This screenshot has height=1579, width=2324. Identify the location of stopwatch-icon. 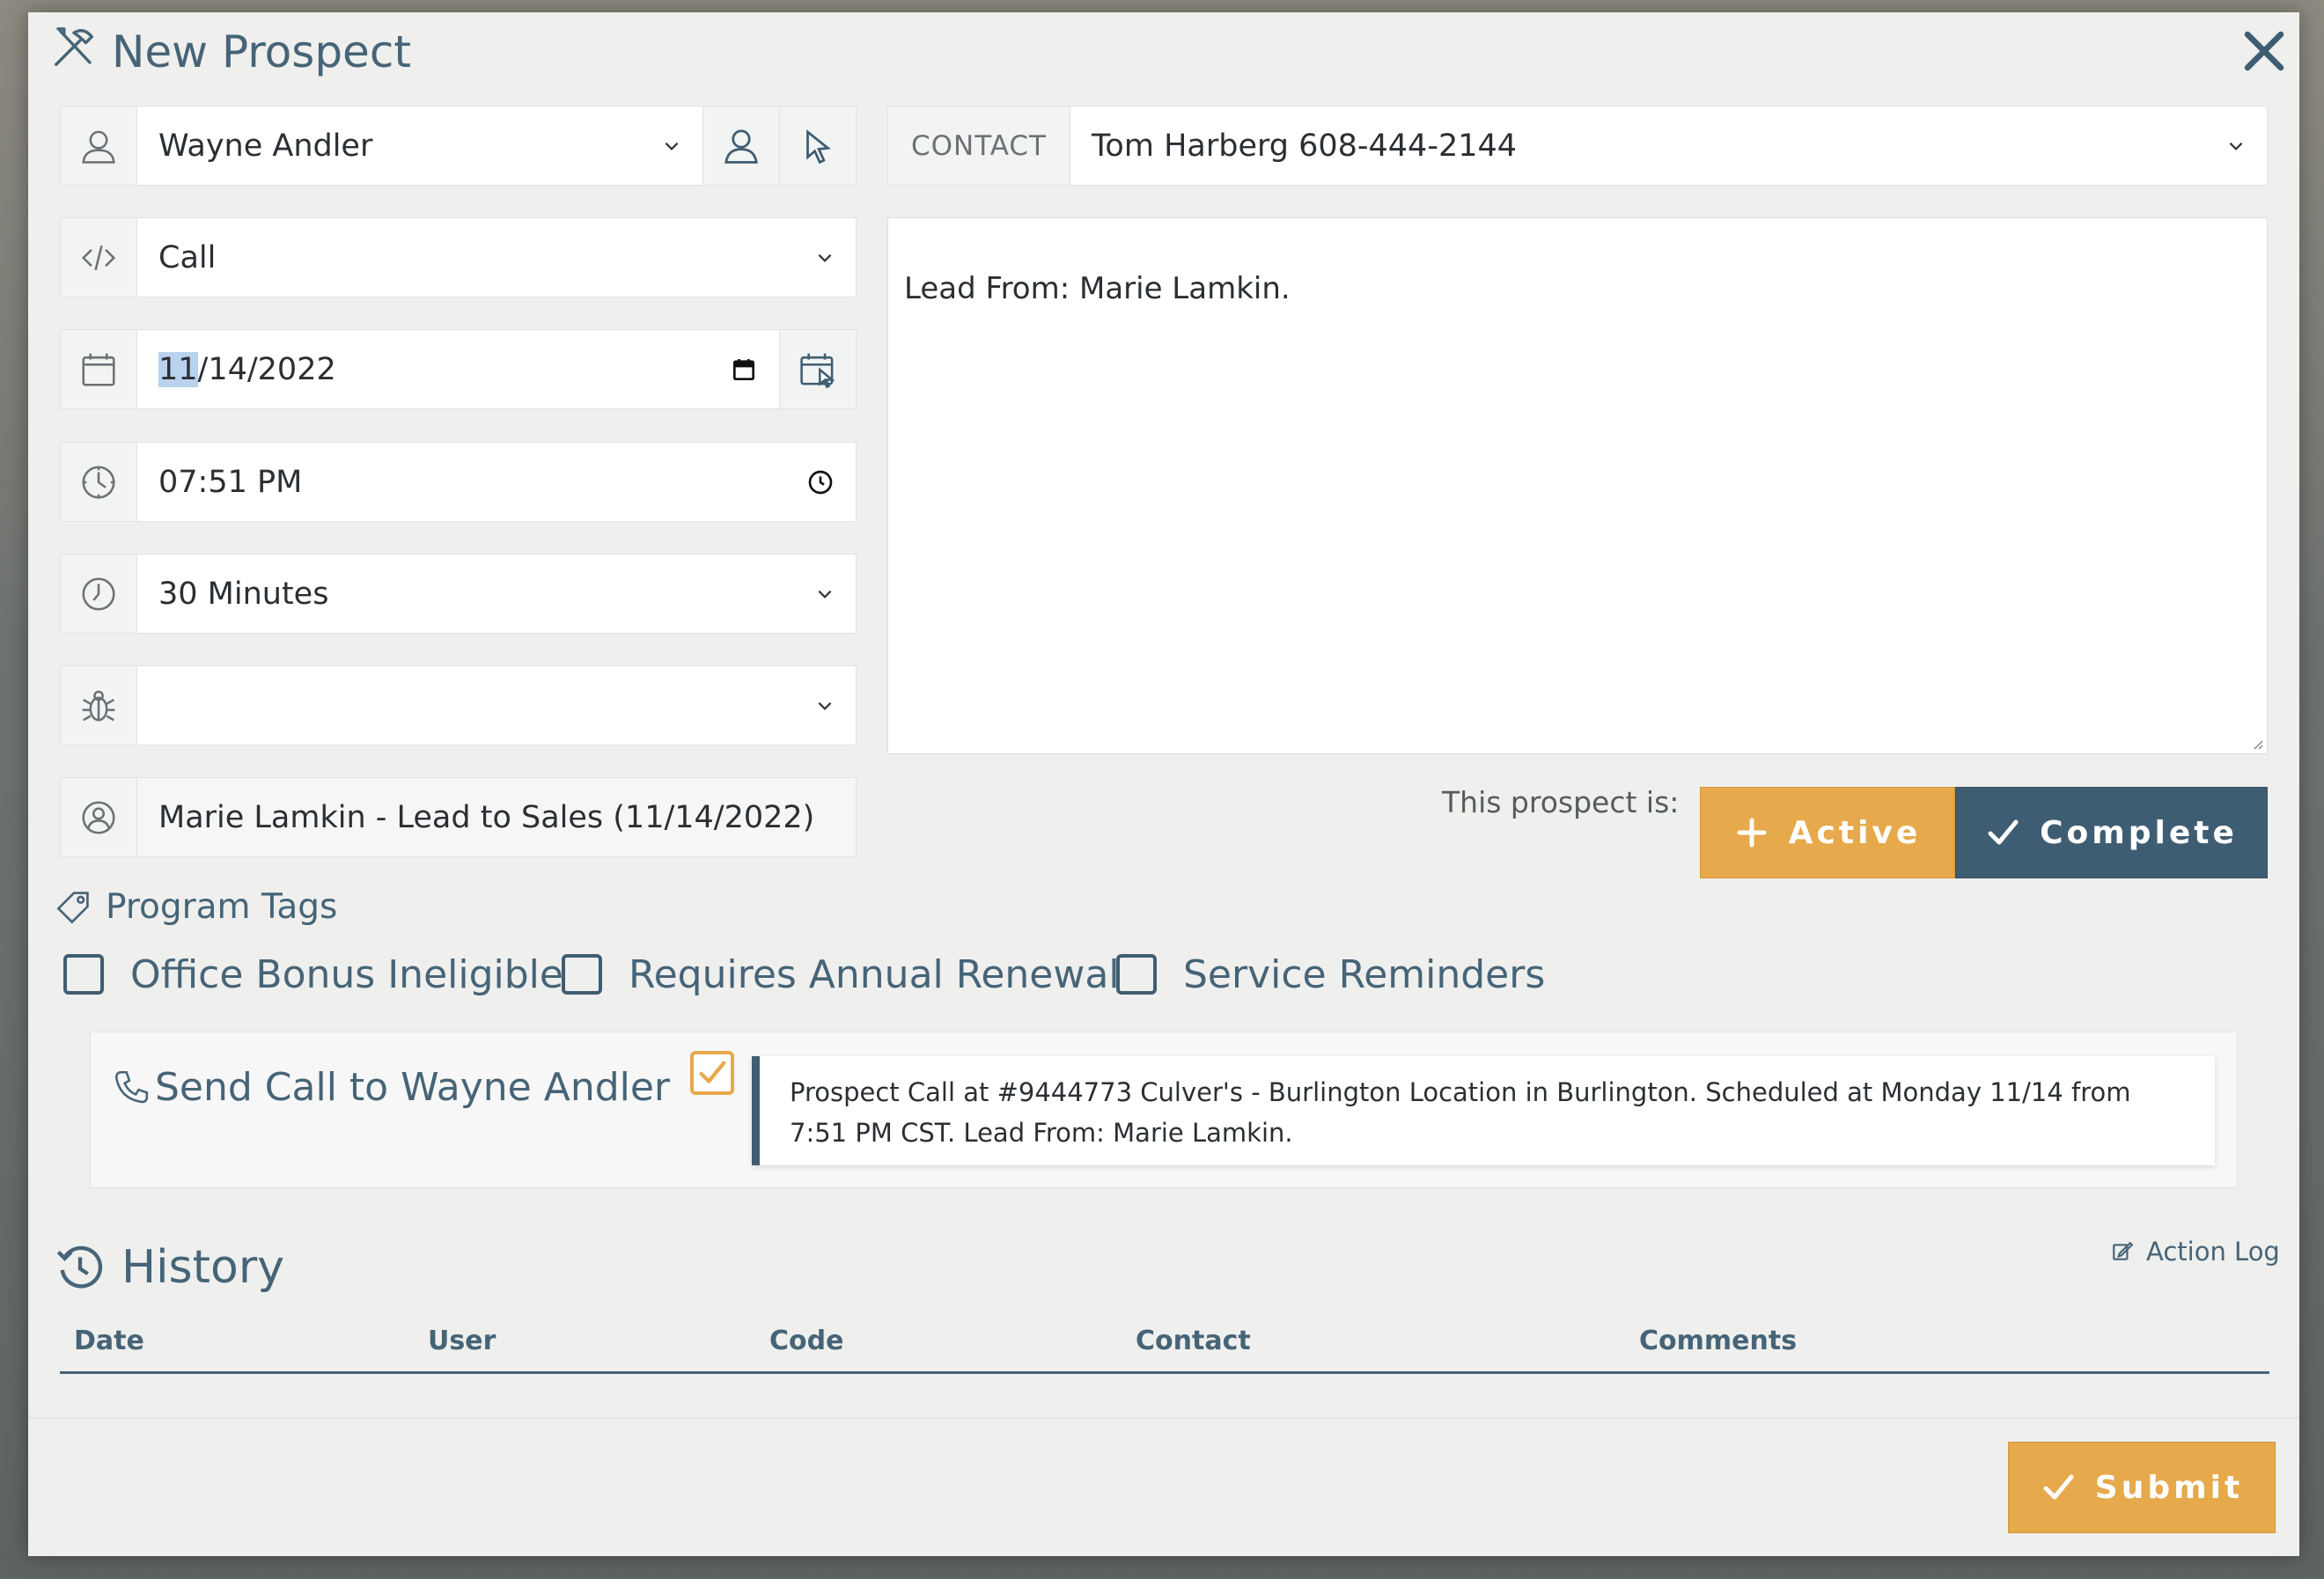
(99, 593).